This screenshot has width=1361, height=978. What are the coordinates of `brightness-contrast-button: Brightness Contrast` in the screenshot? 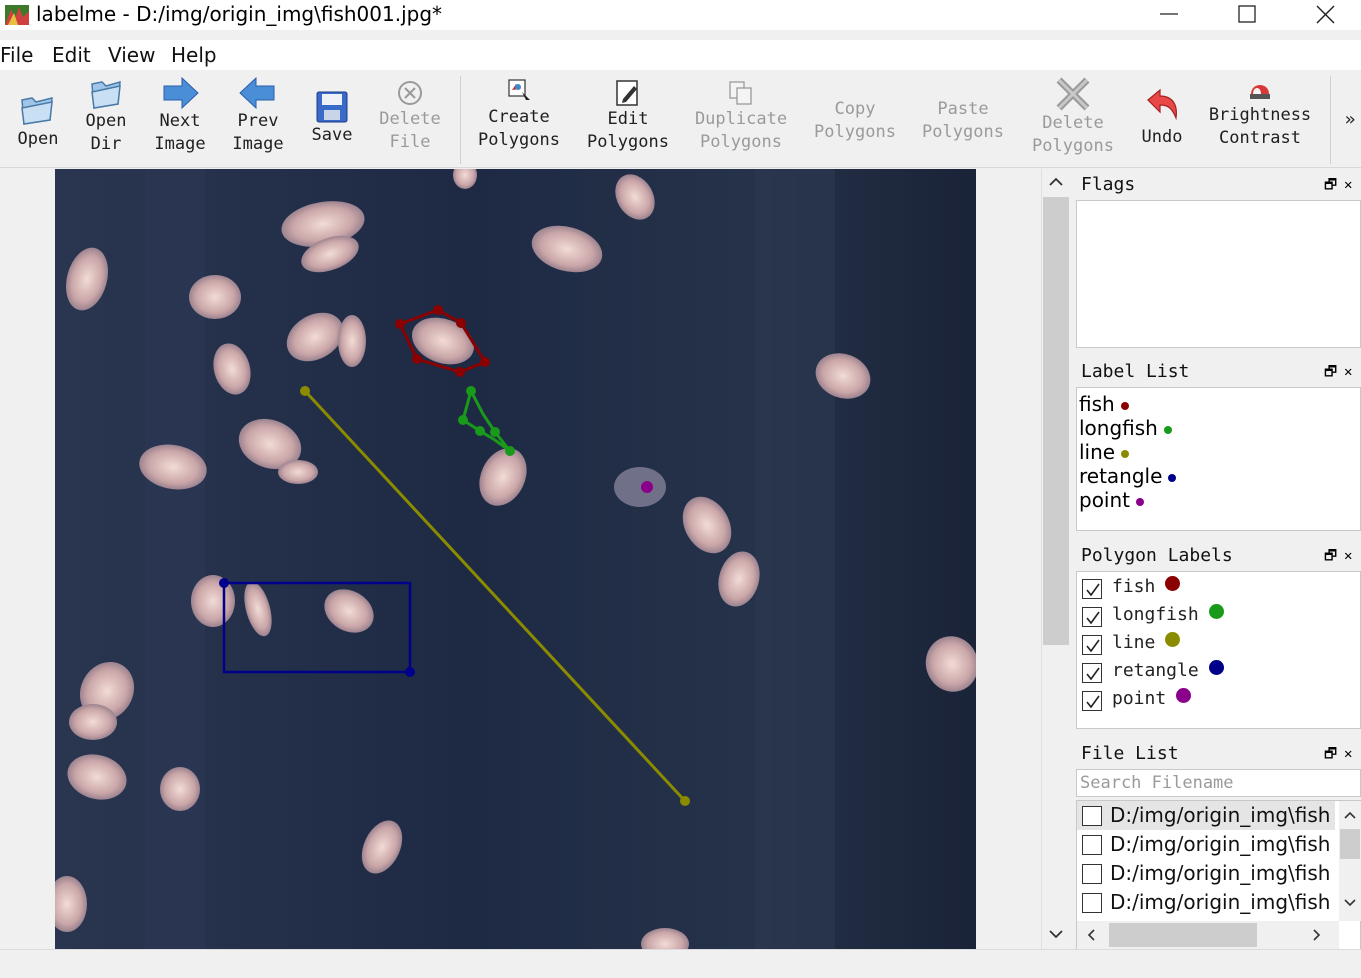 It's located at (1260, 120).